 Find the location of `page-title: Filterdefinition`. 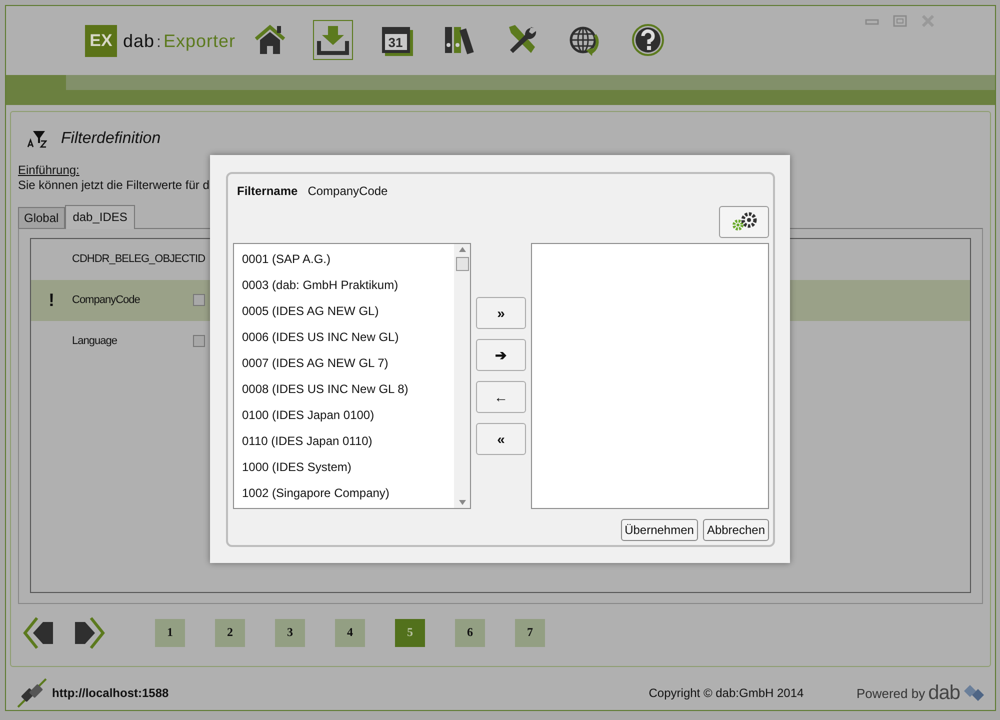

page-title: Filterdefinition is located at coordinates (111, 139).